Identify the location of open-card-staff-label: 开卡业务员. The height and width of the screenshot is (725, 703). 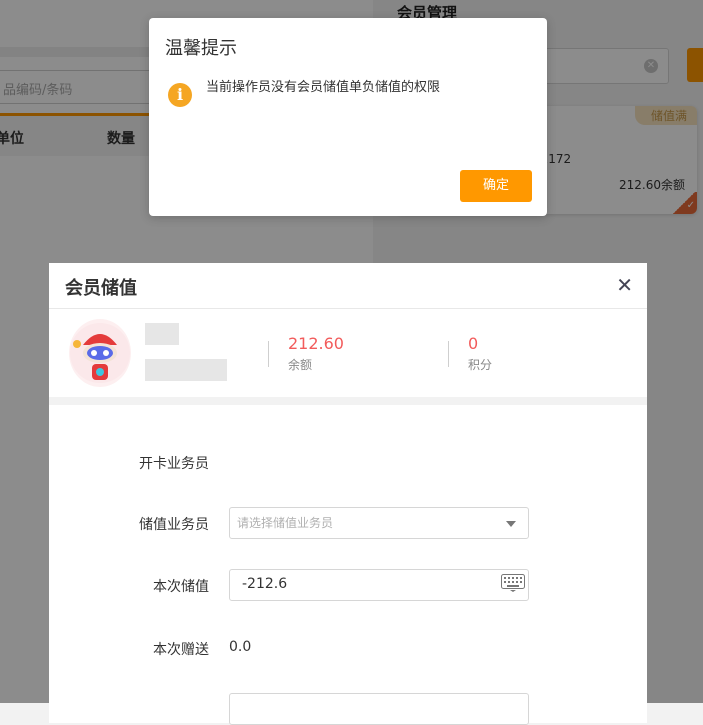
(174, 464).